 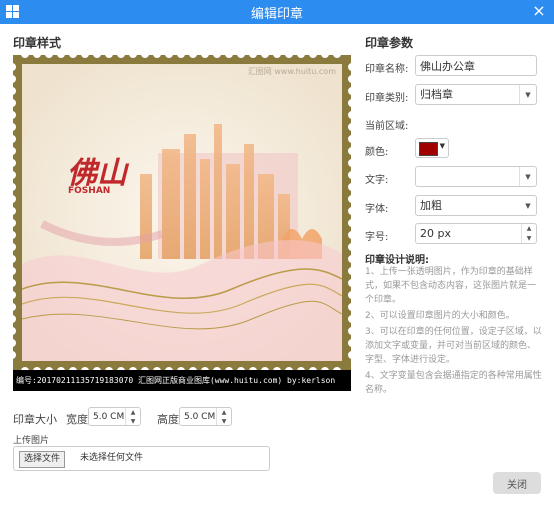 I want to click on windows-grid-icon, so click(x=12, y=11).